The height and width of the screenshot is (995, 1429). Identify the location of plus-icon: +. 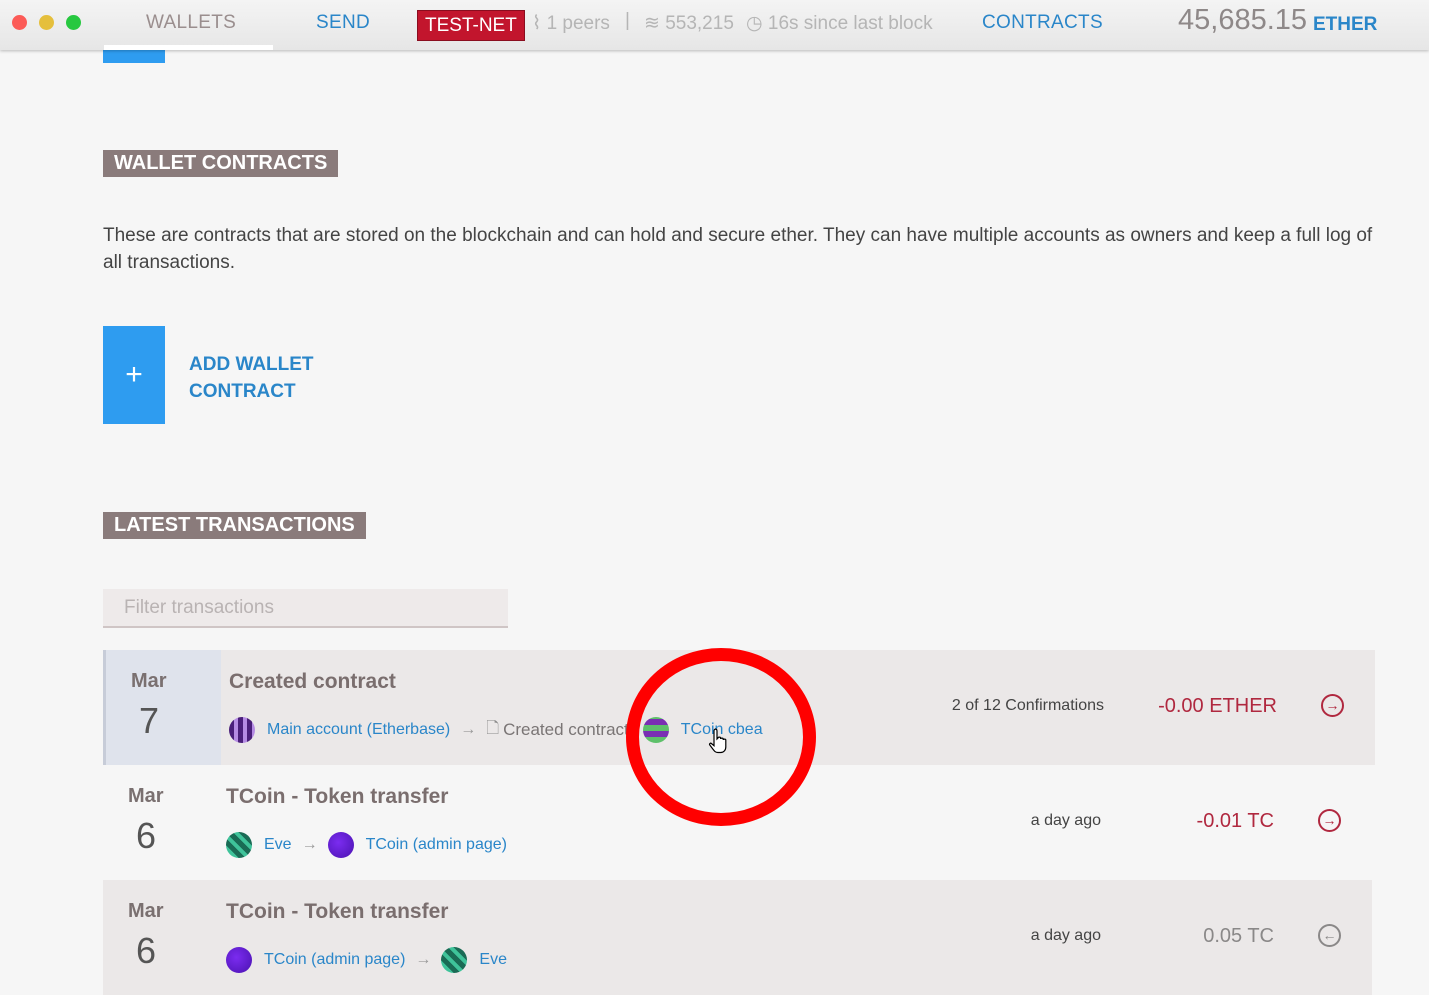
(134, 374).